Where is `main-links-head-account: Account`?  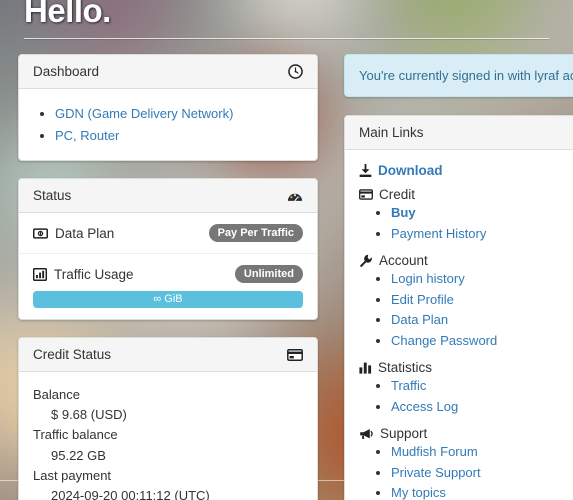
main-links-head-account: Account is located at coordinates (466, 260).